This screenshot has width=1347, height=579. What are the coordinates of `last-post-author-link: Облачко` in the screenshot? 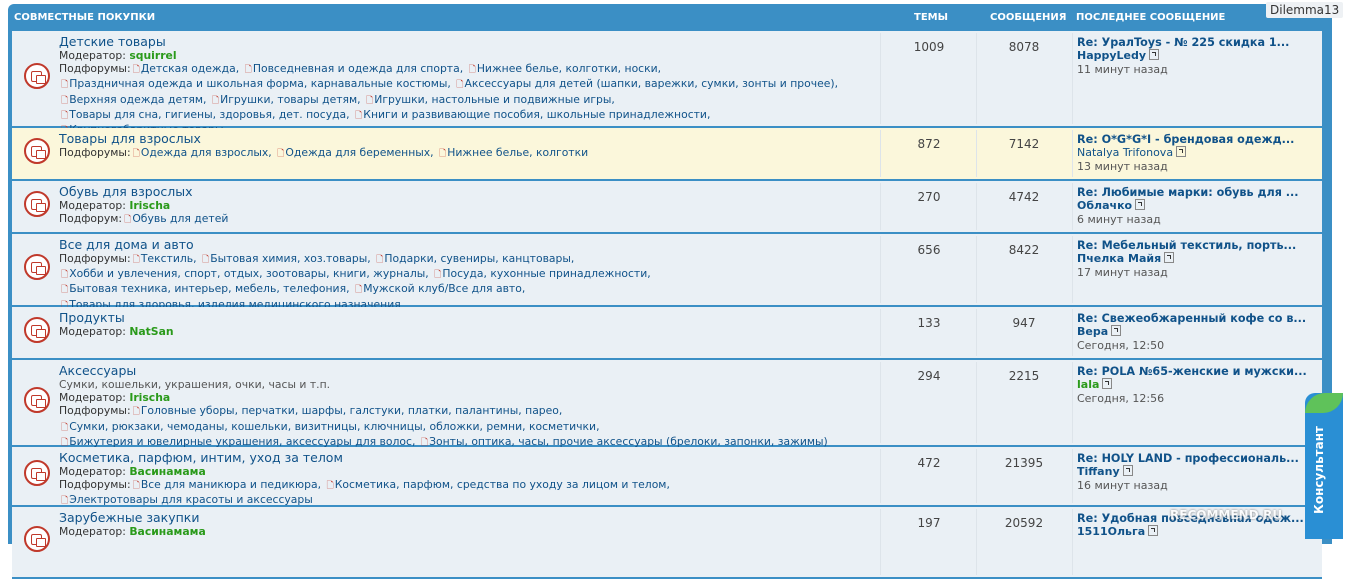 It's located at (1104, 205).